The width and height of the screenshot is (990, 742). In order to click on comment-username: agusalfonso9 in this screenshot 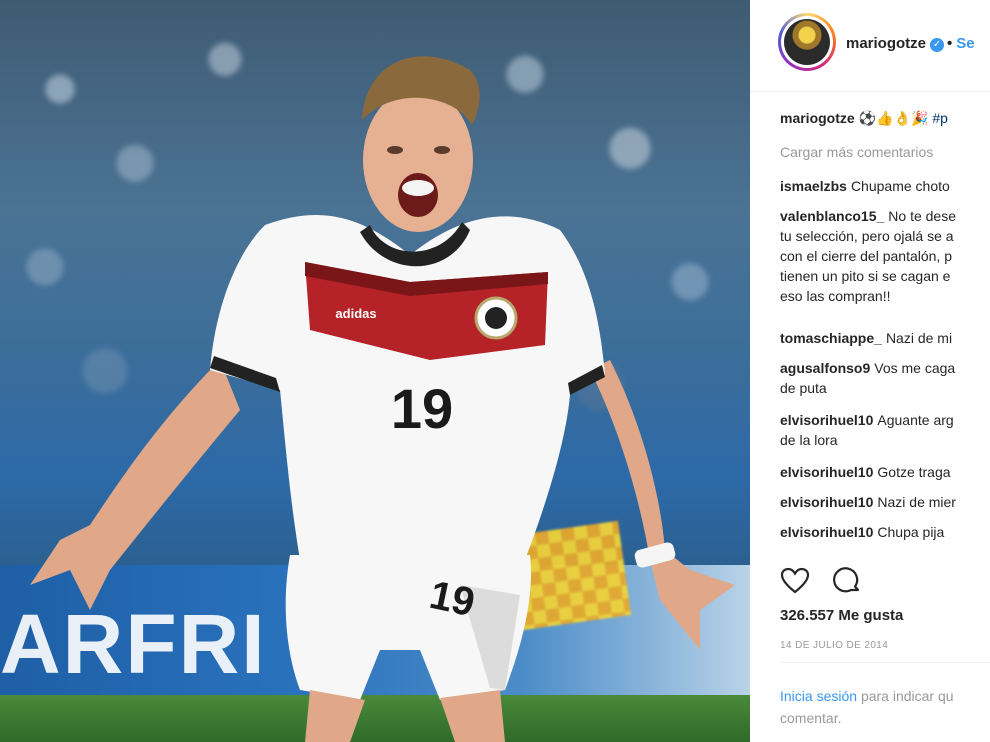, I will do `click(825, 368)`.